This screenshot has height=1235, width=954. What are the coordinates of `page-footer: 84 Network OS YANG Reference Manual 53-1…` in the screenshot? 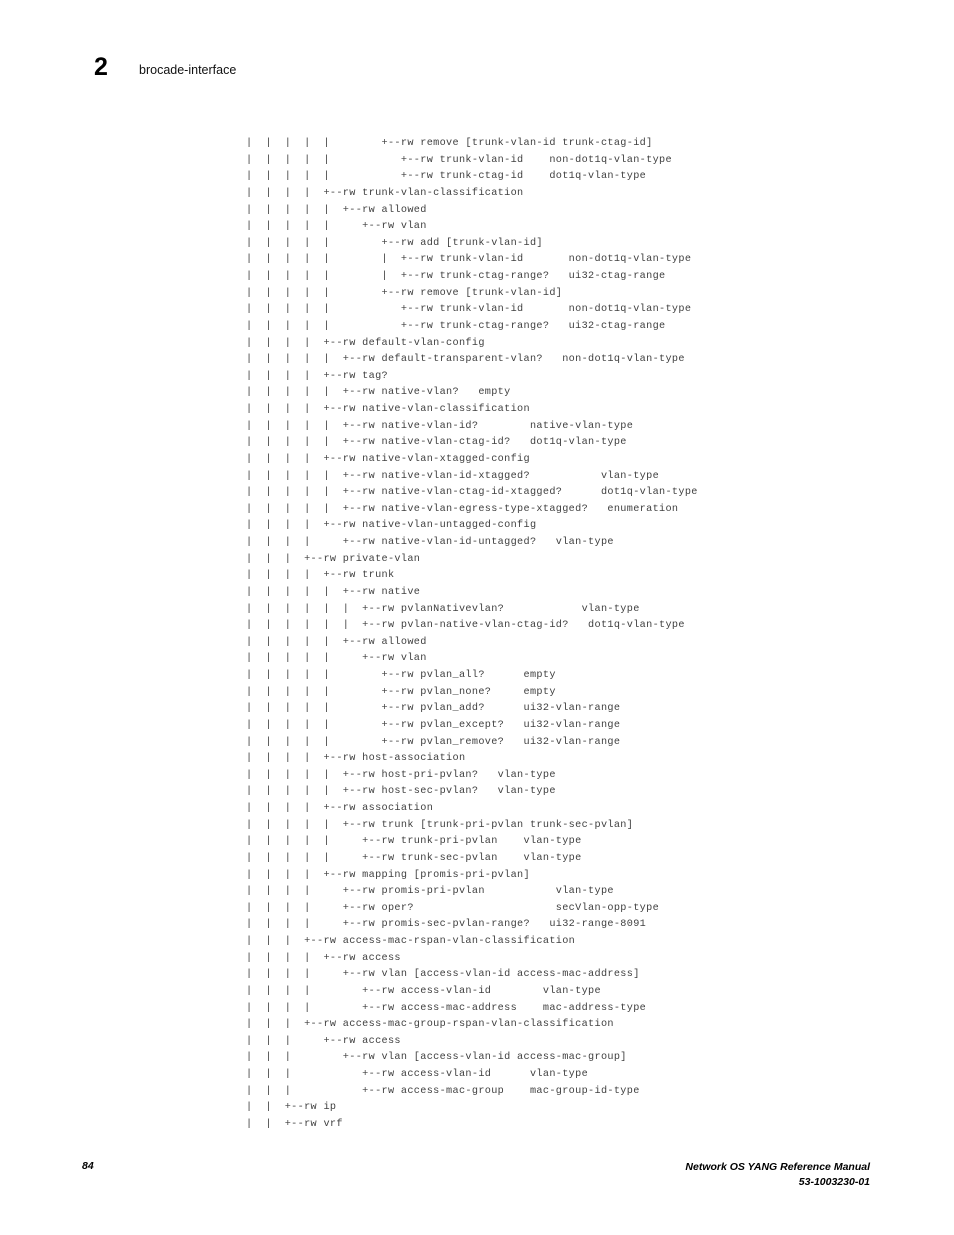 It's located at (477, 1182).